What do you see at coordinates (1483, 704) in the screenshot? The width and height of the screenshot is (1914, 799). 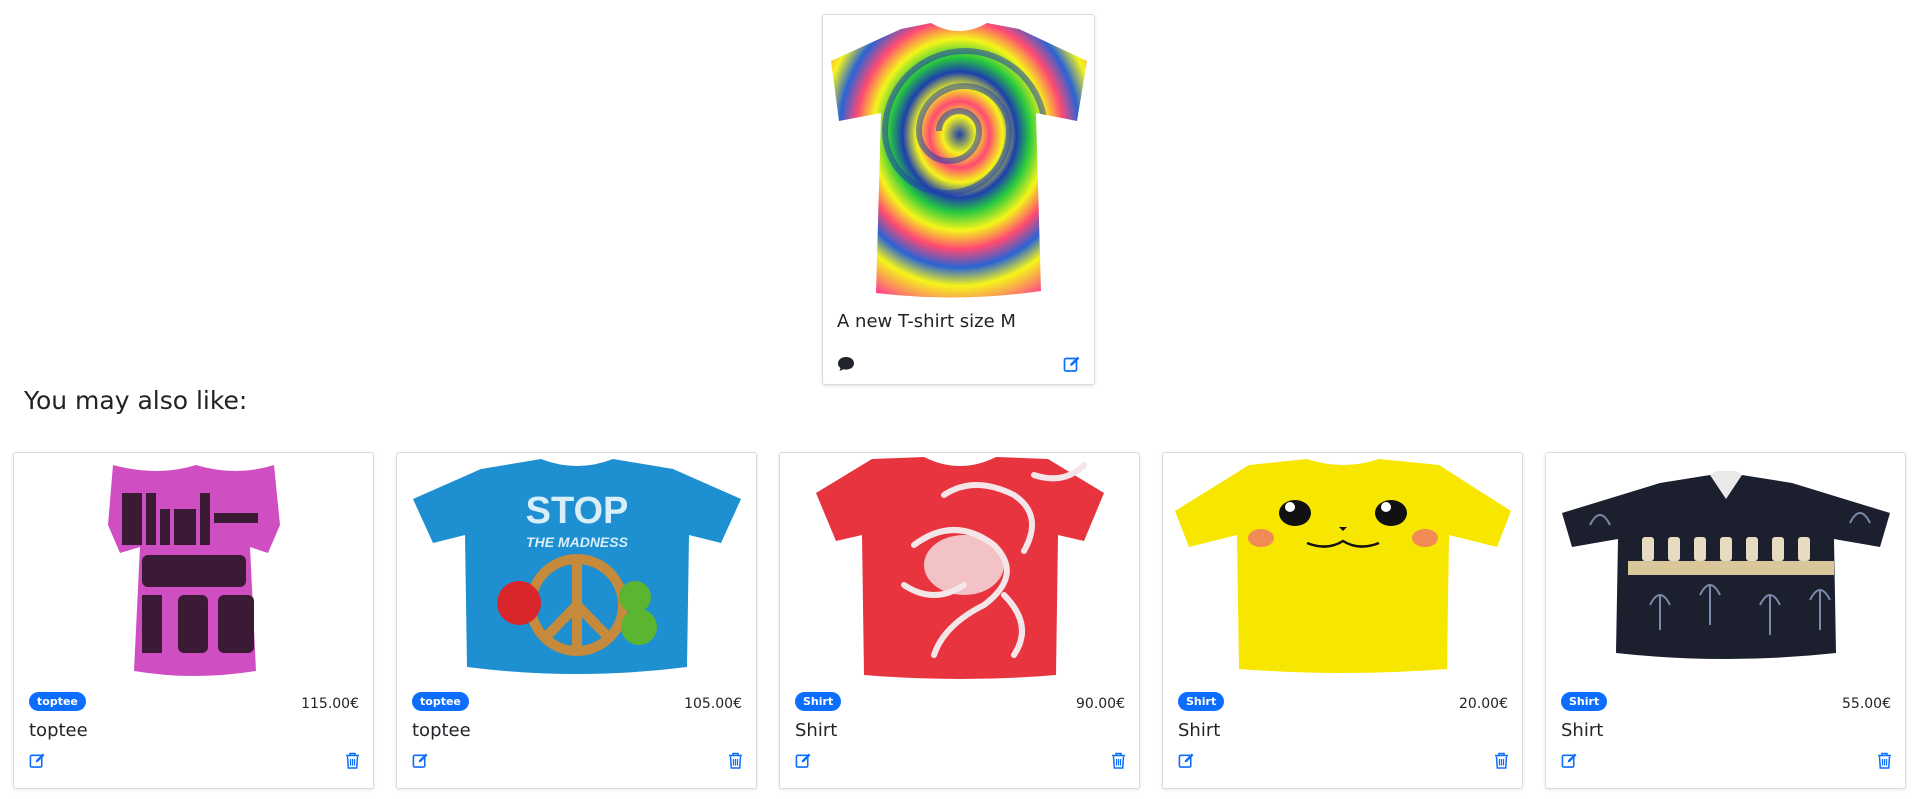 I see `product-price: 20.00€` at bounding box center [1483, 704].